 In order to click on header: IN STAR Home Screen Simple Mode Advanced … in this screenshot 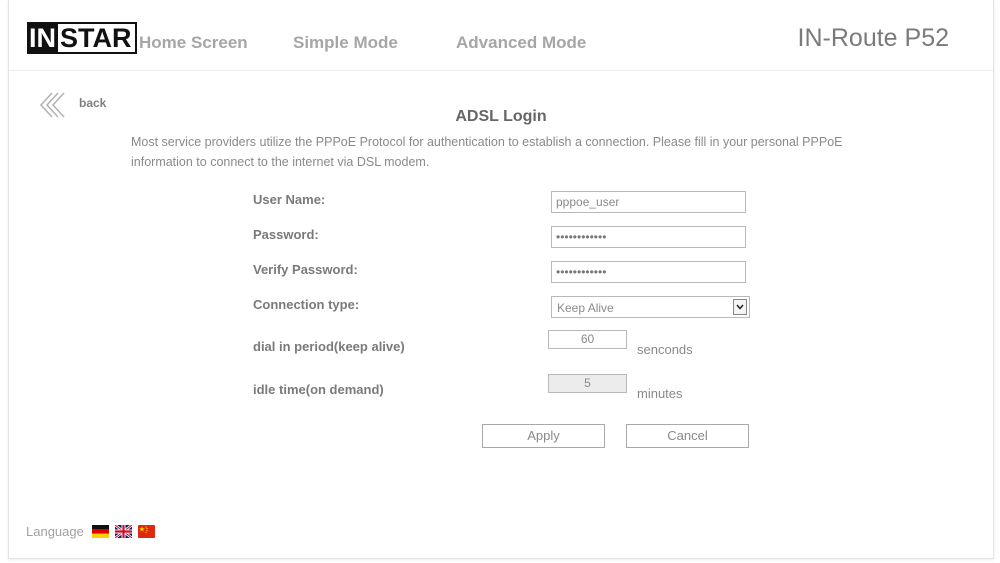, I will do `click(501, 35)`.